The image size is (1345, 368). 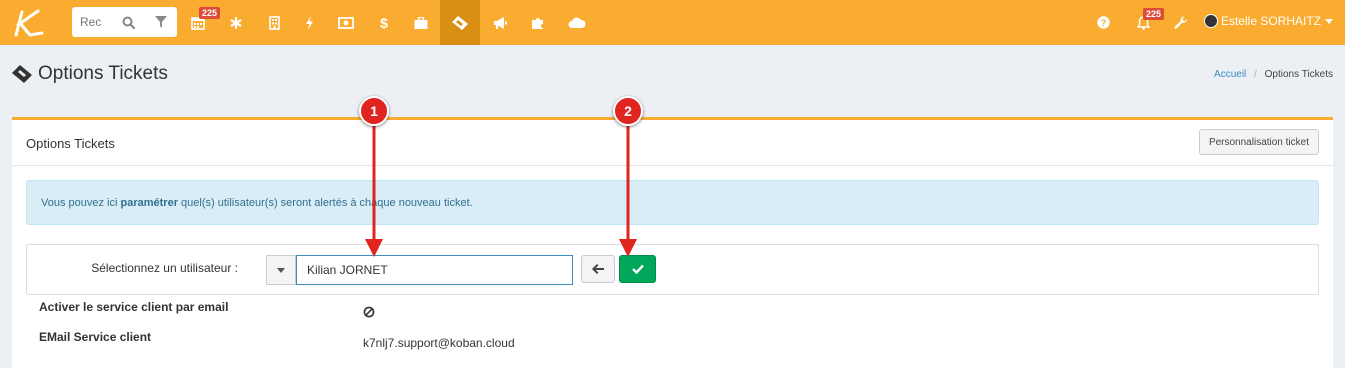 I want to click on user-select-panel: Sélectionnez un utilisateur :, so click(x=672, y=269).